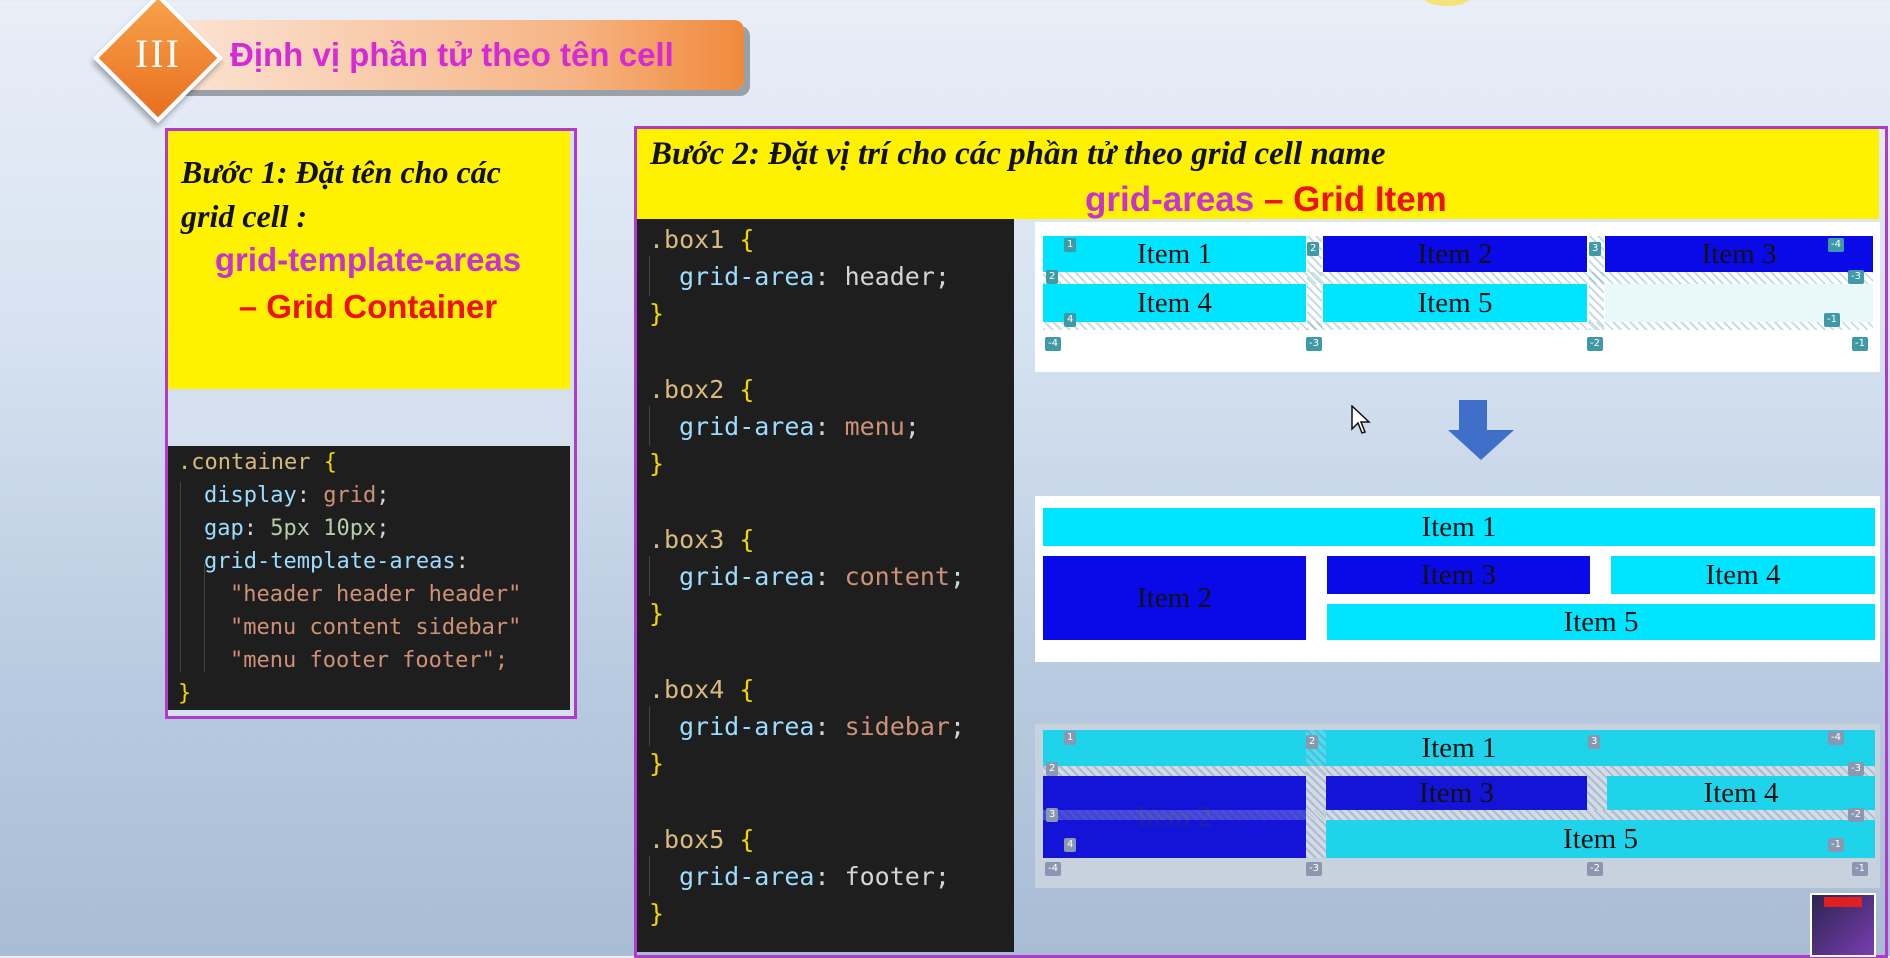  I want to click on code-line: grid-area: header;, so click(814, 276).